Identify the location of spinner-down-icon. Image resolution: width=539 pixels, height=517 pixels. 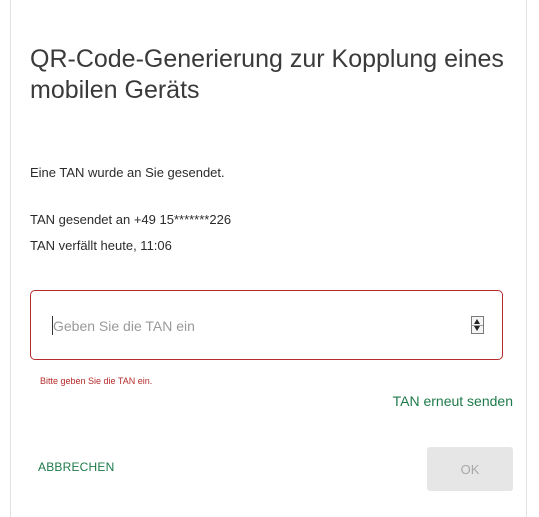
(477, 328).